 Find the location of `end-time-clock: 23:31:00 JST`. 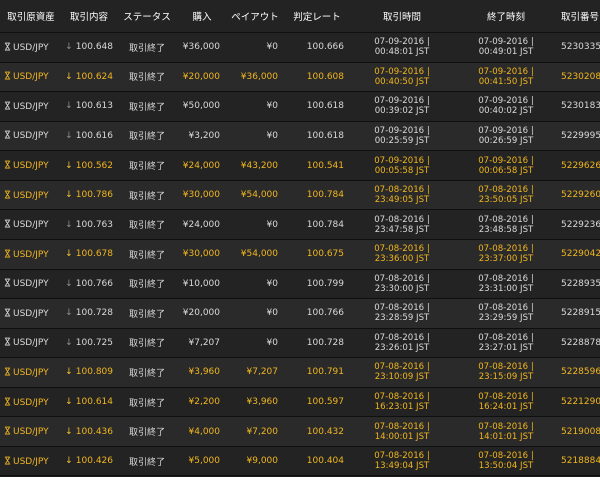

end-time-clock: 23:31:00 JST is located at coordinates (506, 288).